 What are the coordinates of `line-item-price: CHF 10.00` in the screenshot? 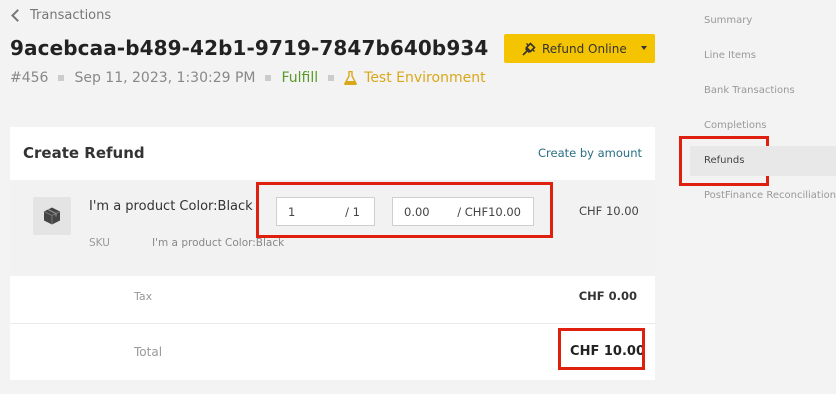 It's located at (609, 211).